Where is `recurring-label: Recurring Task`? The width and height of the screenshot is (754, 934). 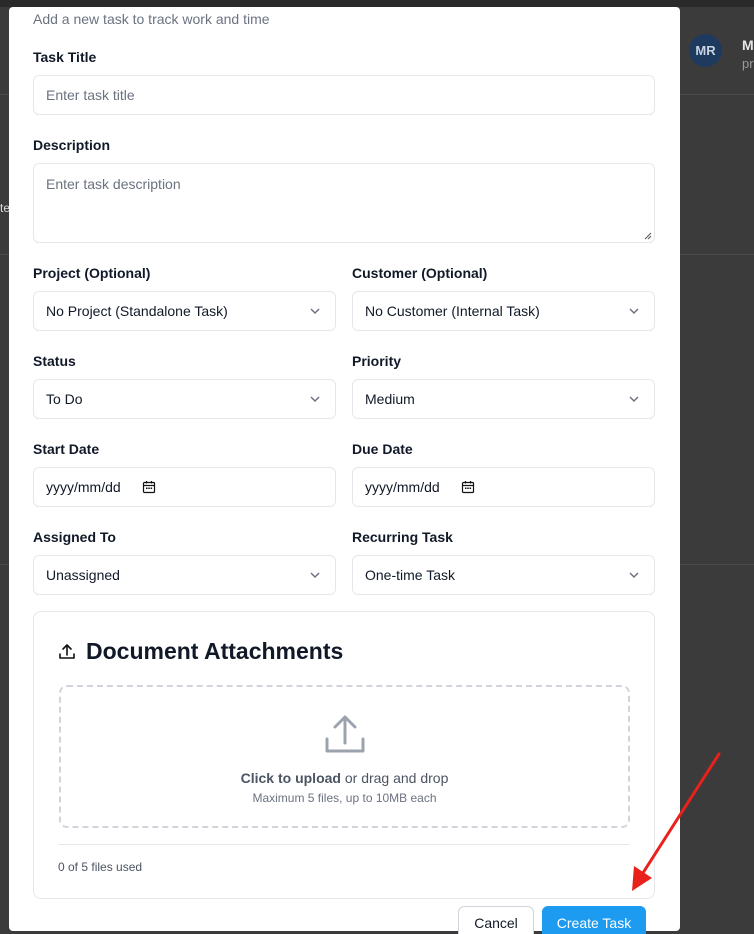
recurring-label: Recurring Task is located at coordinates (402, 537).